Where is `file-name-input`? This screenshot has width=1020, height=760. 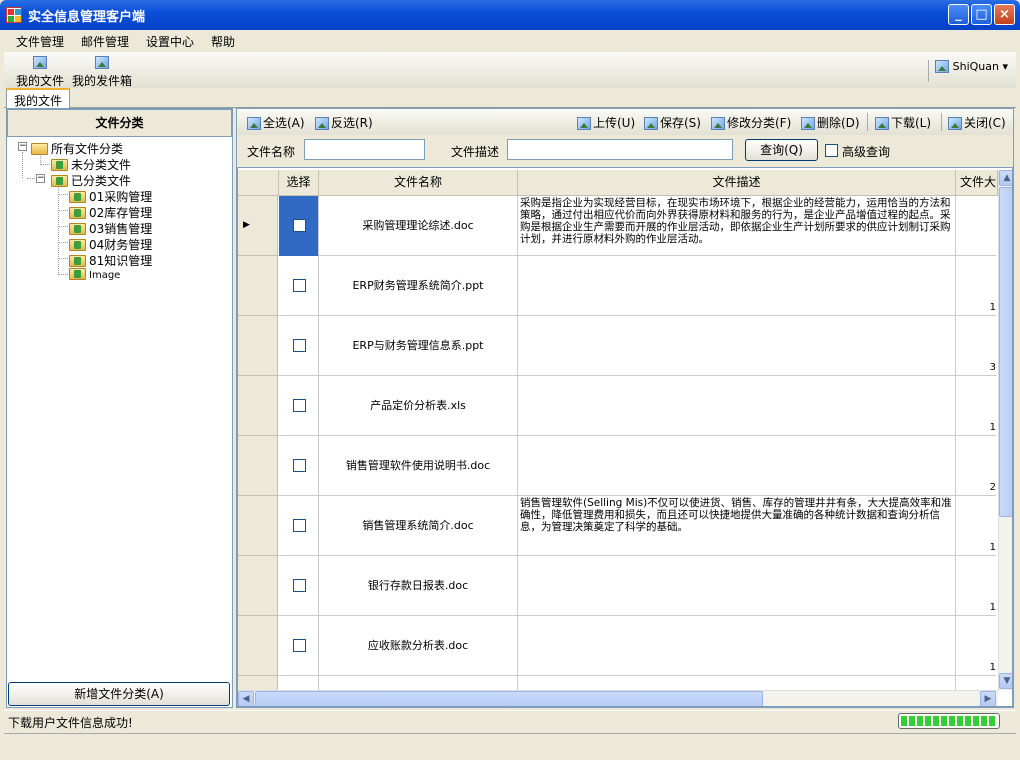 file-name-input is located at coordinates (364, 149).